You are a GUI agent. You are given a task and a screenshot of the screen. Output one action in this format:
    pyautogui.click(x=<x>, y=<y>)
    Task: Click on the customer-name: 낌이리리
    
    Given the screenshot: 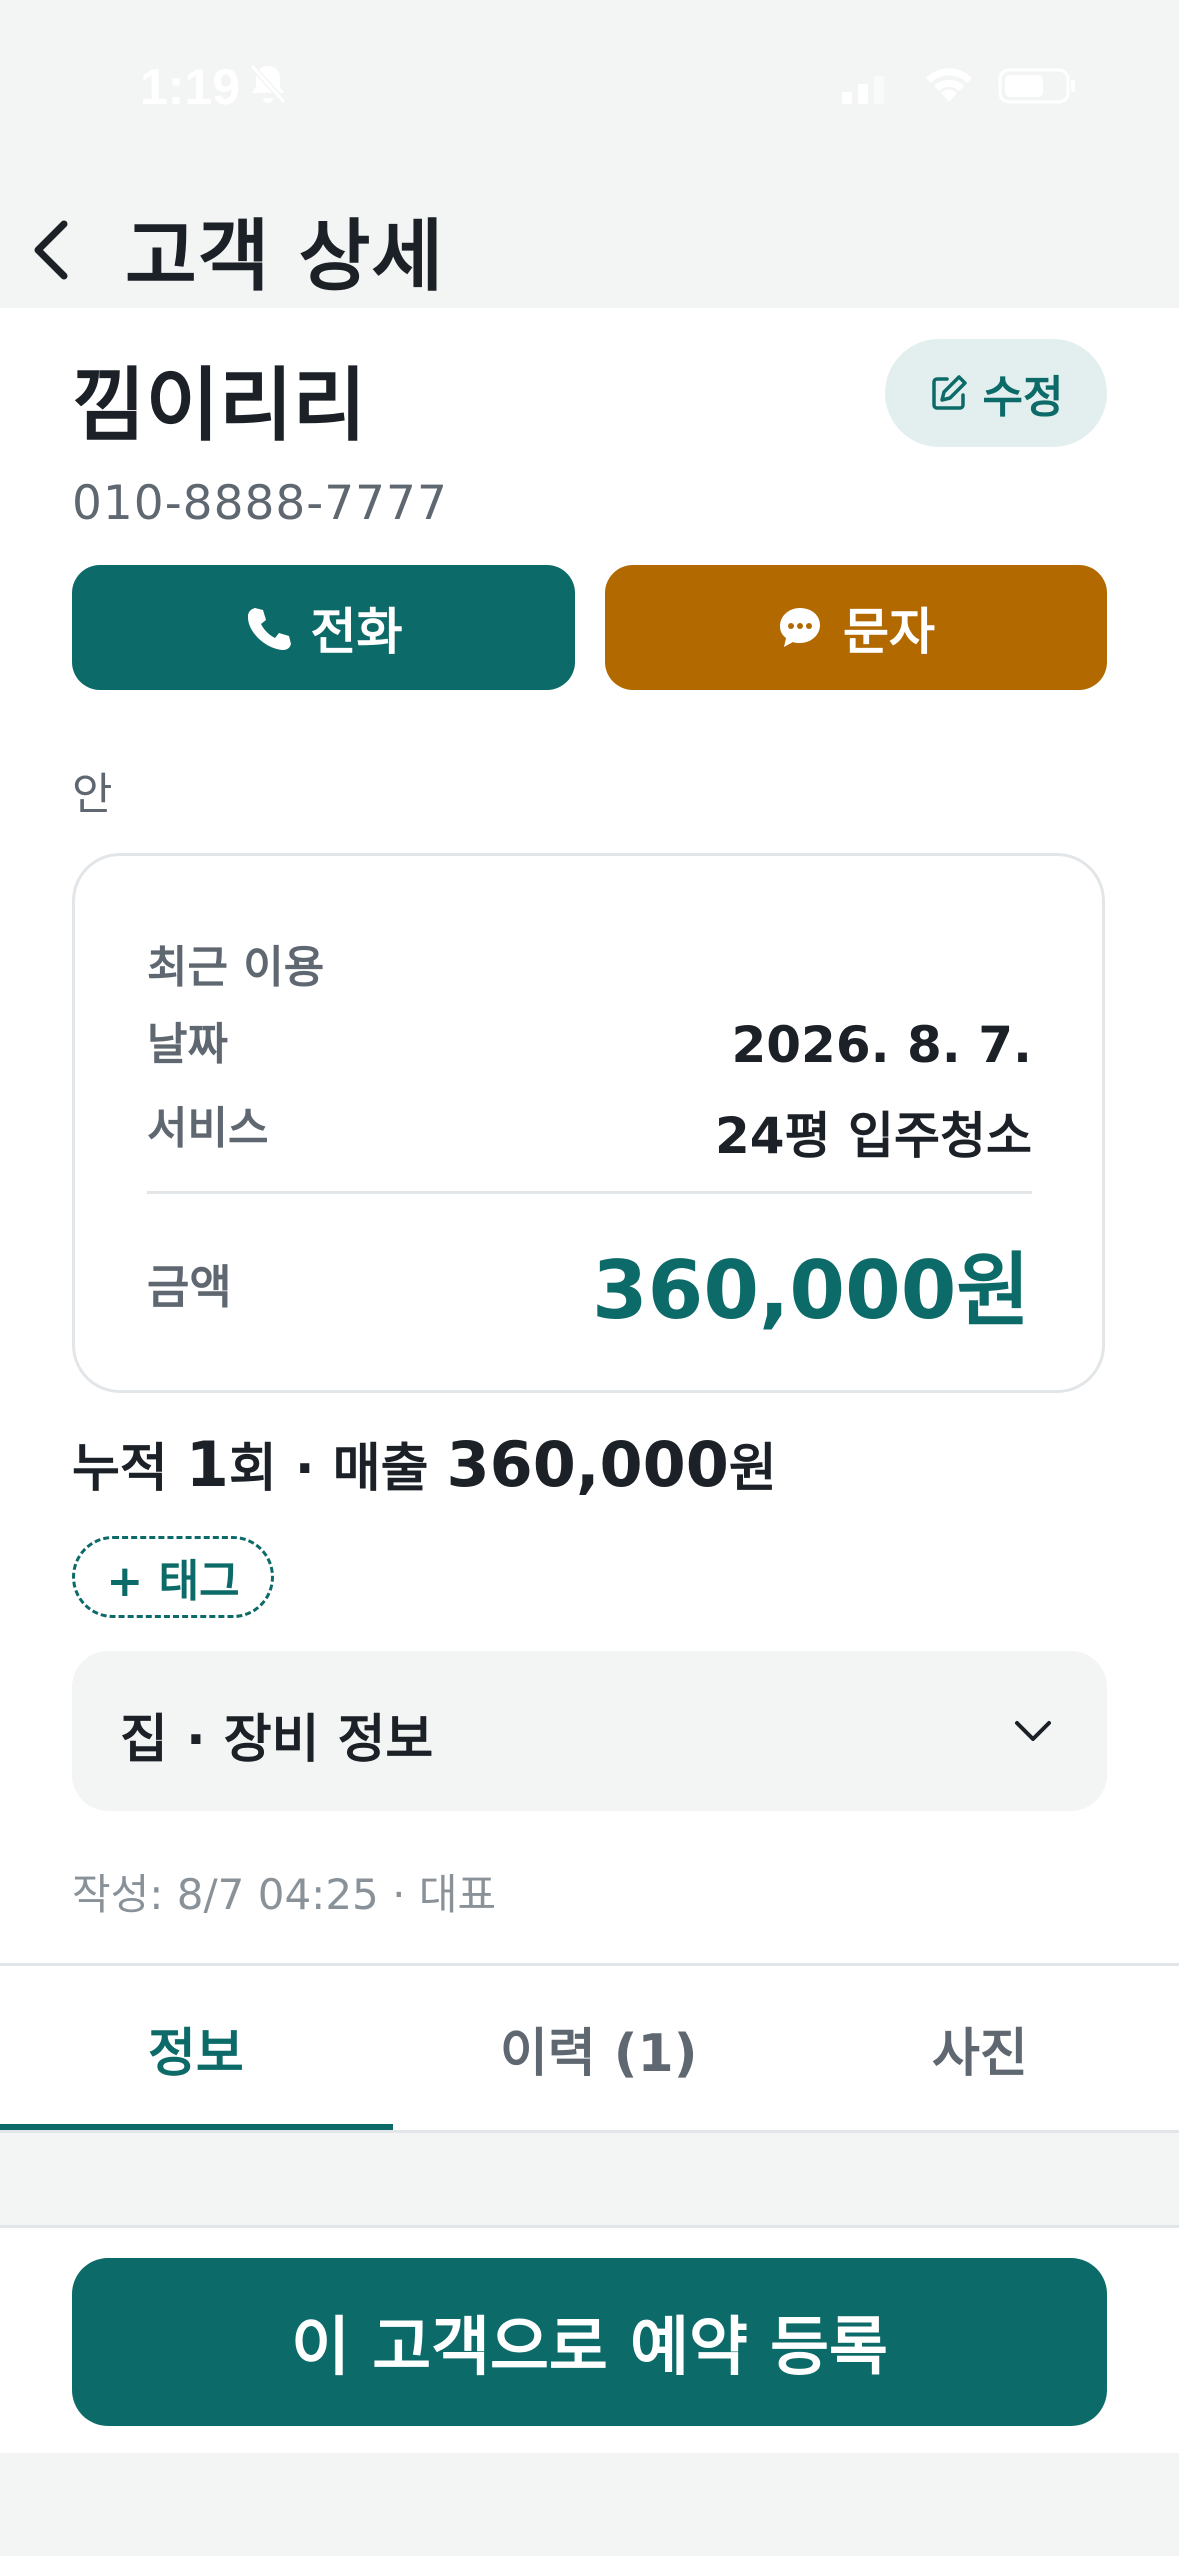 What is the action you would take?
    pyautogui.click(x=219, y=405)
    